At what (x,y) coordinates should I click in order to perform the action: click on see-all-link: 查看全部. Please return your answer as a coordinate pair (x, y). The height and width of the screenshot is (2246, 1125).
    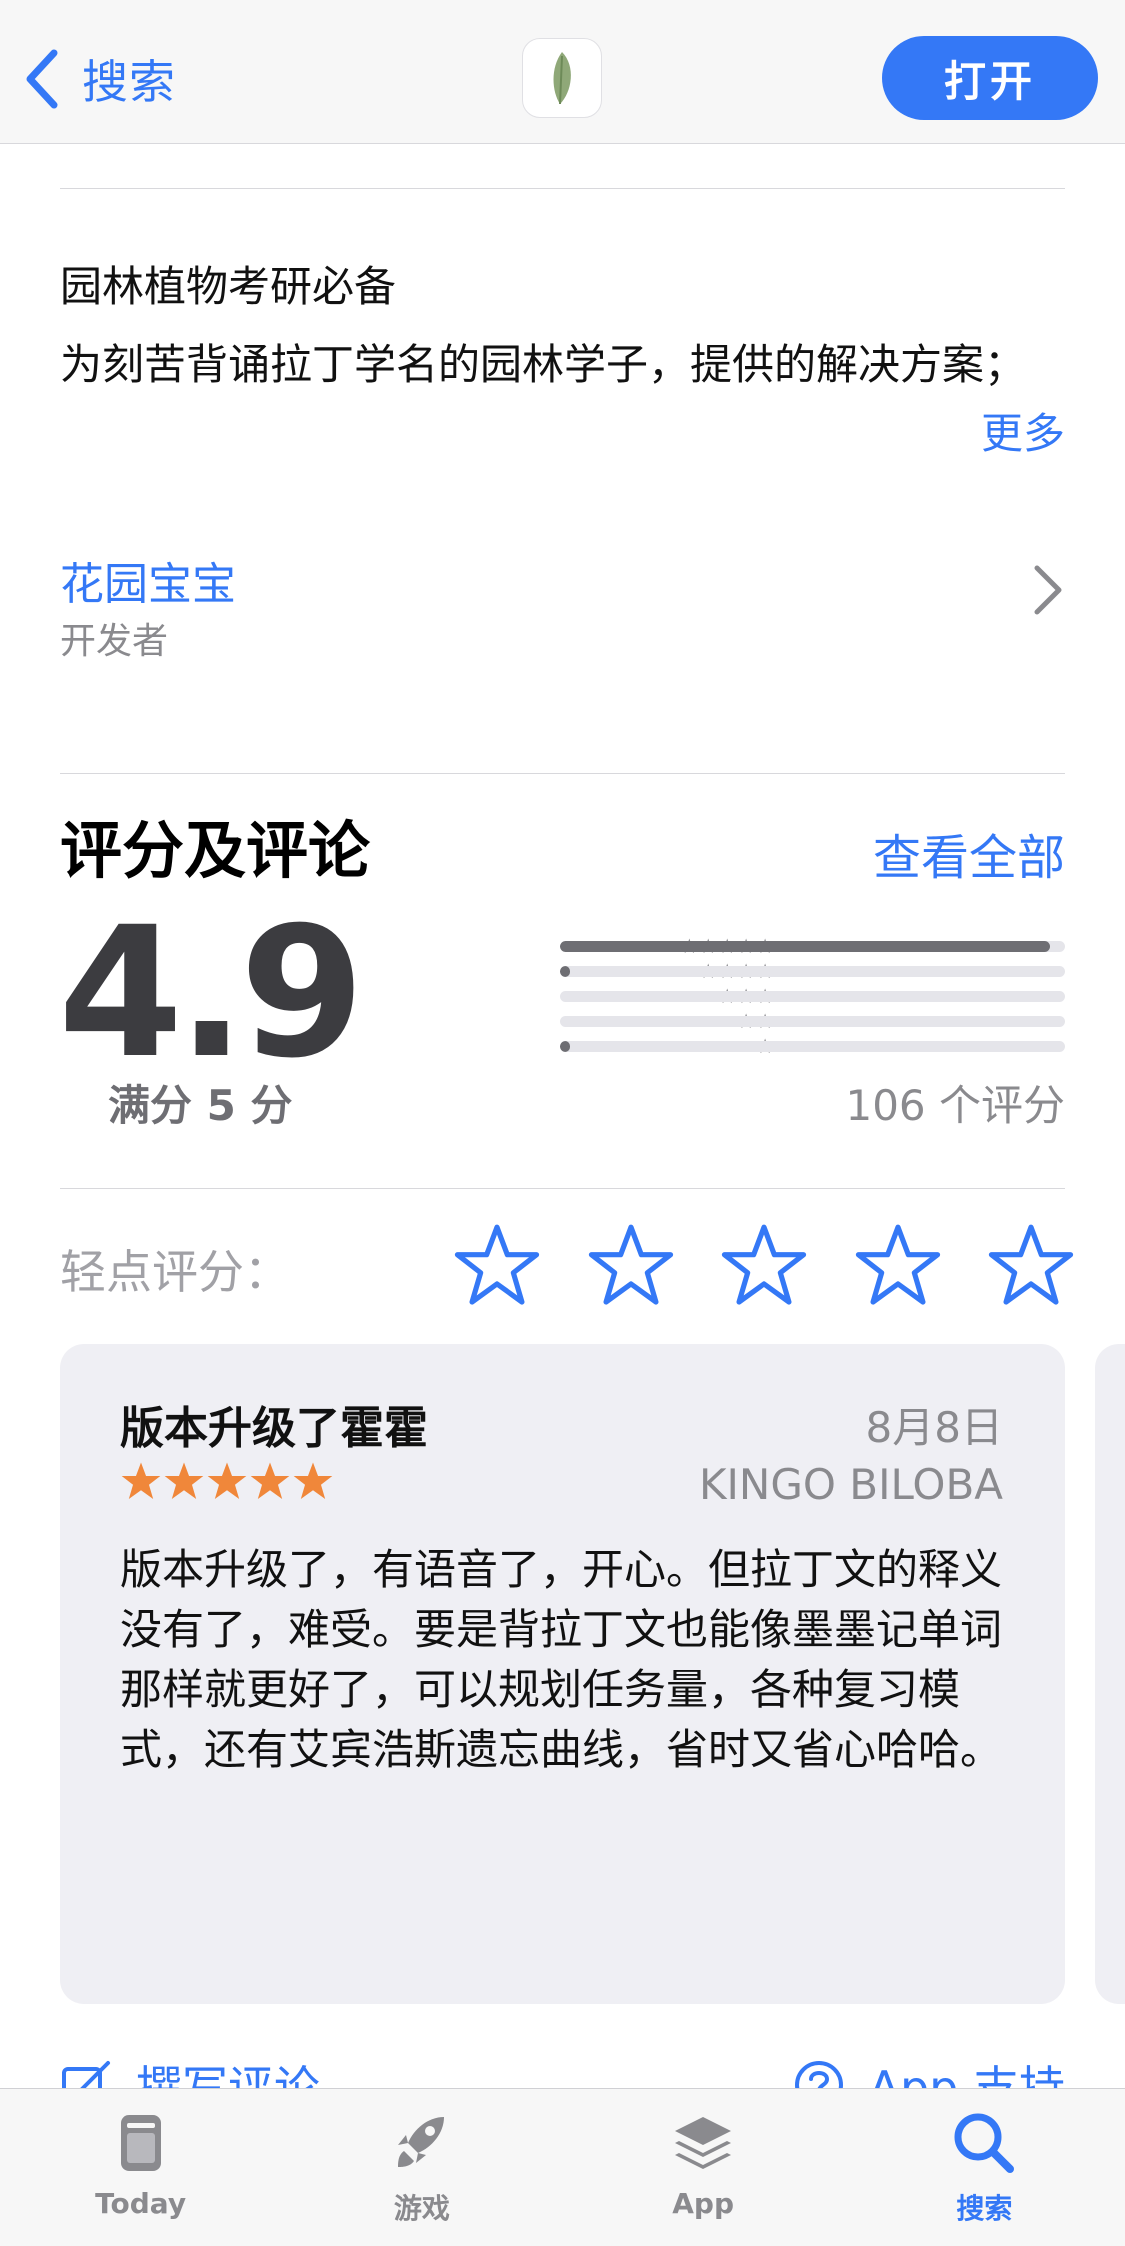
    Looking at the image, I should click on (969, 853).